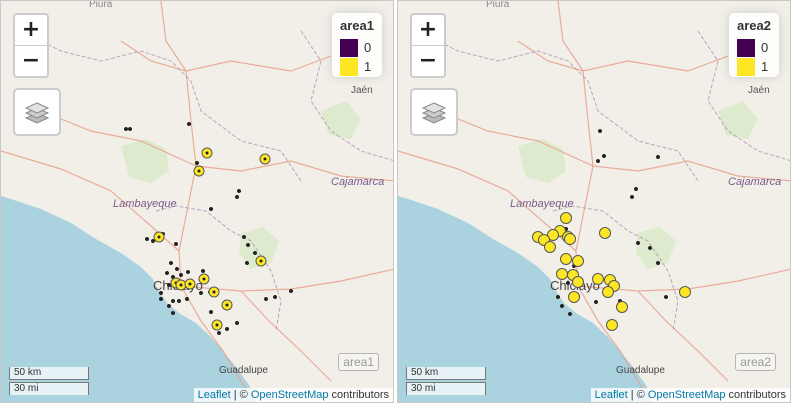 The height and width of the screenshot is (406, 792). What do you see at coordinates (446, 373) in the screenshot?
I see `scale-bar-km: 50 km` at bounding box center [446, 373].